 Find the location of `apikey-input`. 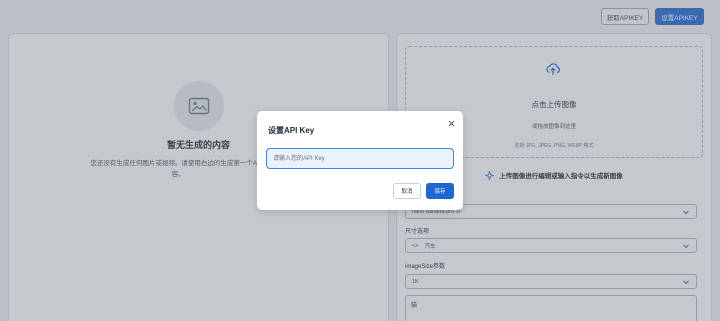

apikey-input is located at coordinates (360, 158).